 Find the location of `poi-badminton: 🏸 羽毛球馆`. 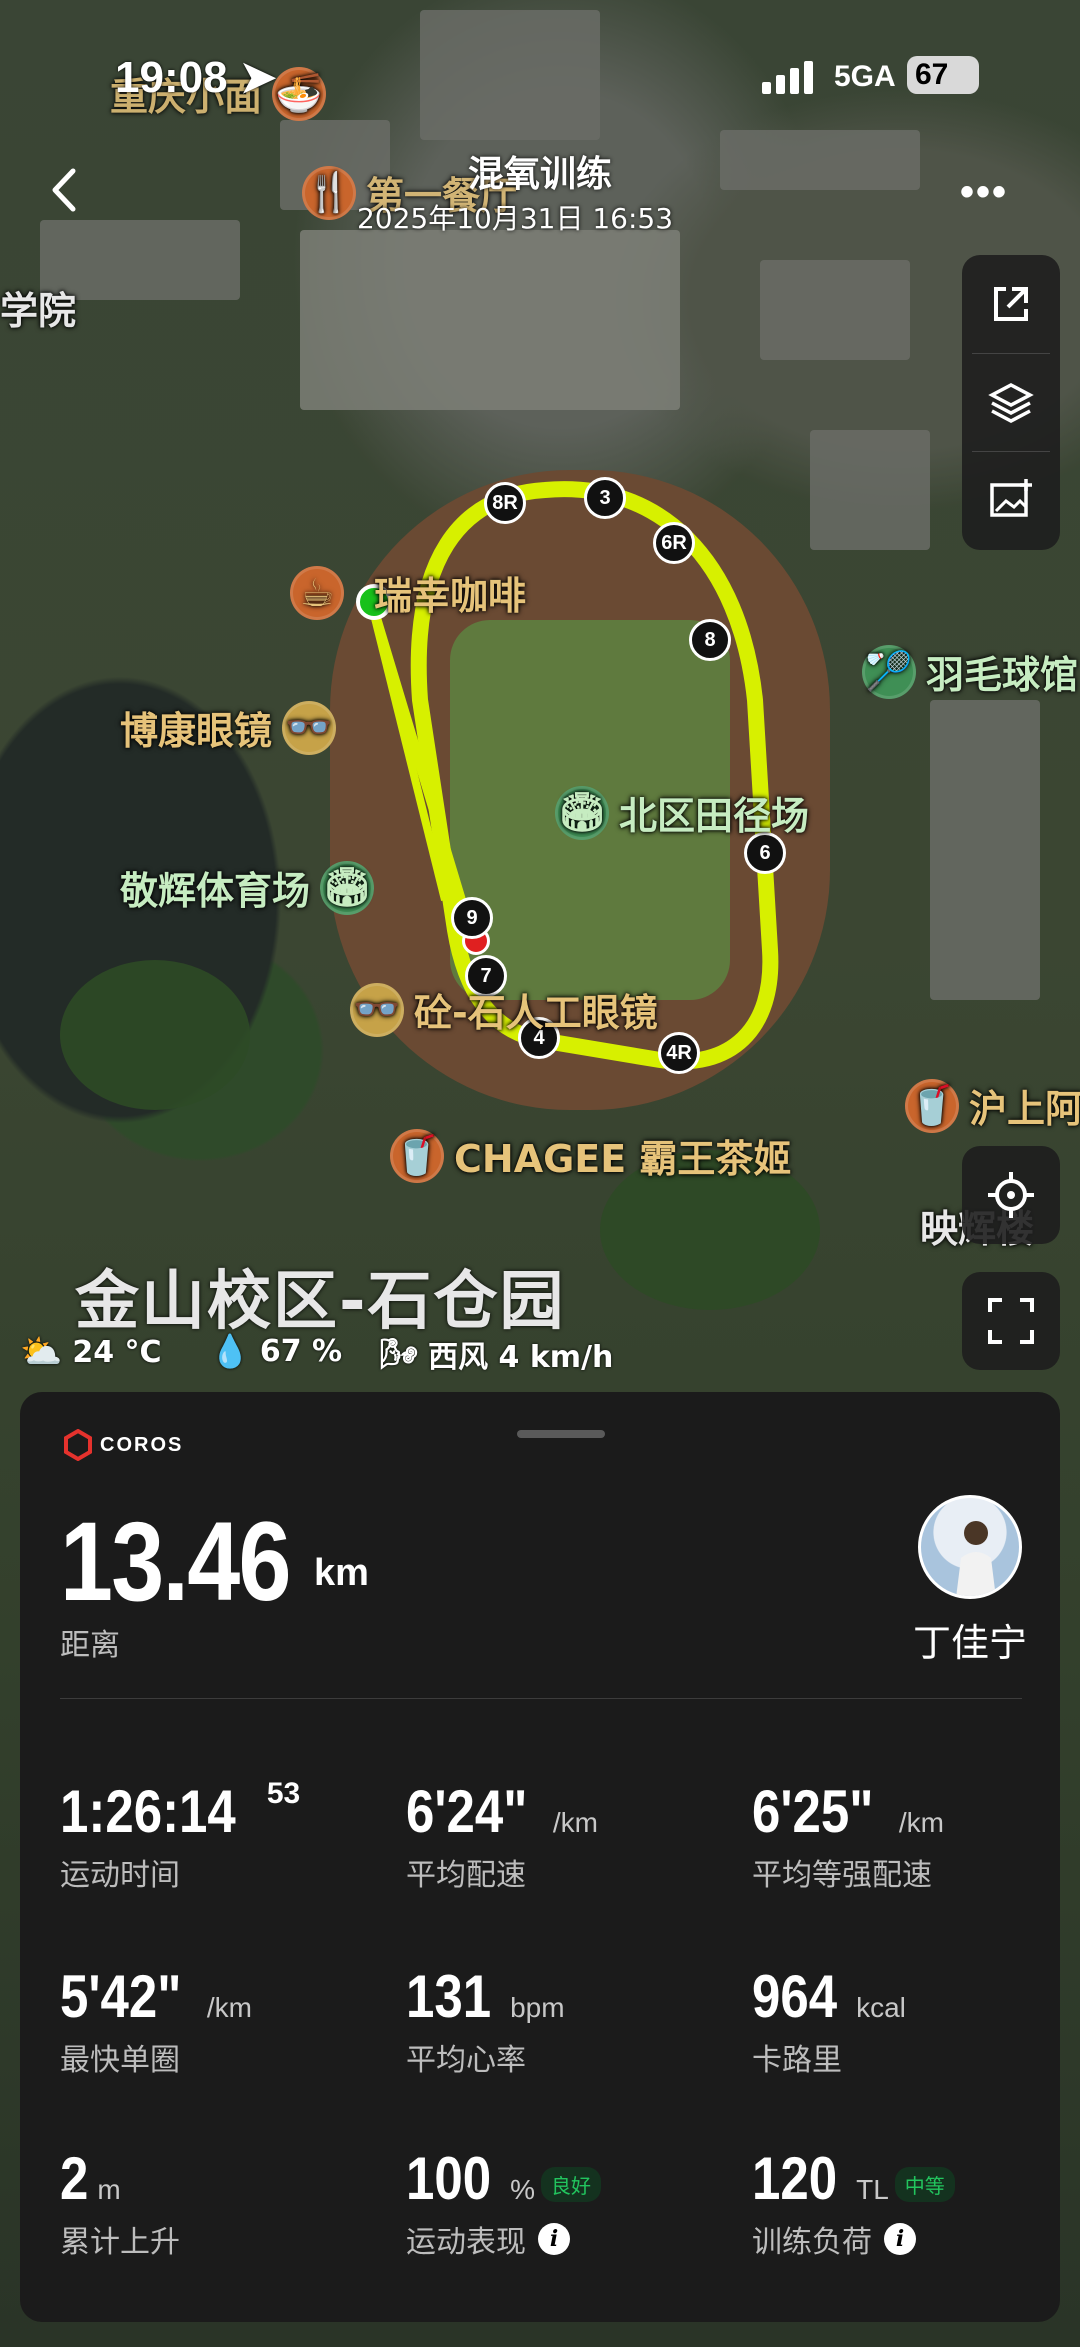

poi-badminton: 🏸 羽毛球馆 is located at coordinates (970, 671).